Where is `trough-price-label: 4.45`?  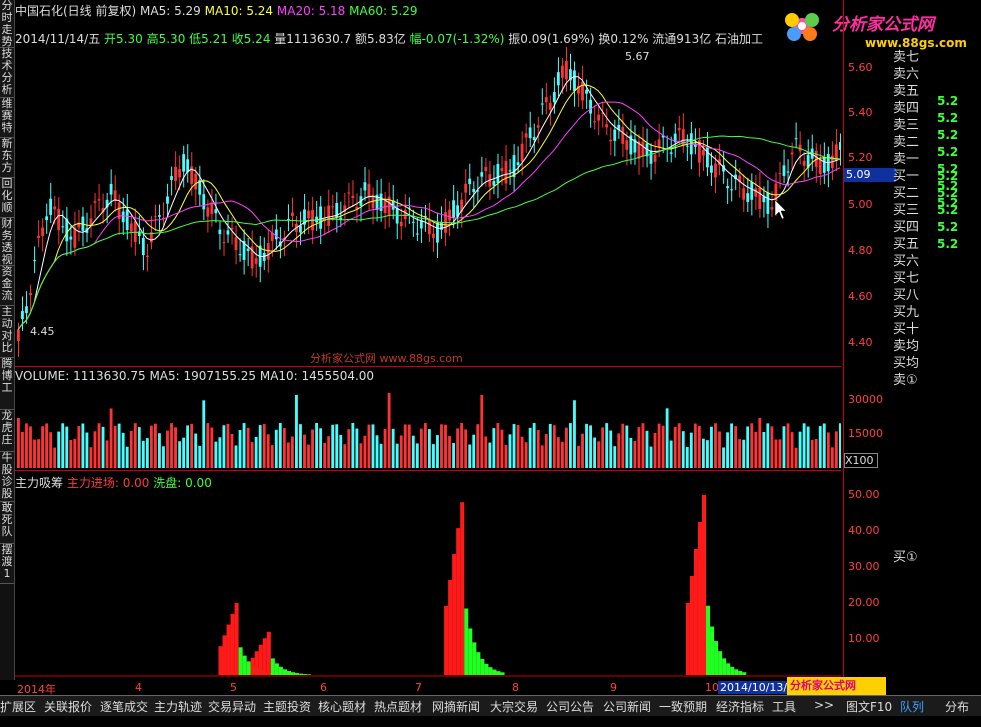 trough-price-label: 4.45 is located at coordinates (42, 331).